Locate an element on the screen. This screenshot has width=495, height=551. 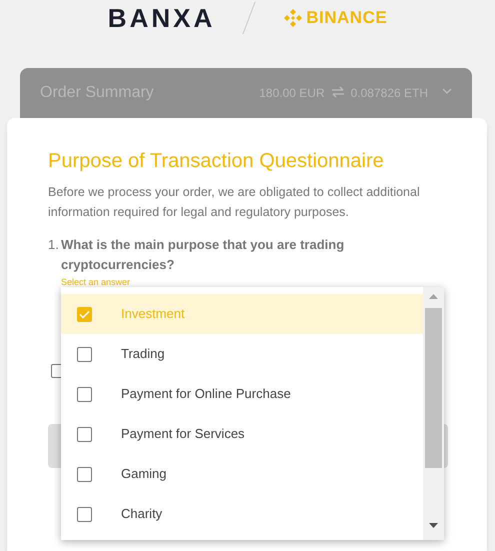
intro-paragraph: Before we process your order, we are obligated to collect additional information required for legal and regulatory purposes. is located at coordinates (234, 202).